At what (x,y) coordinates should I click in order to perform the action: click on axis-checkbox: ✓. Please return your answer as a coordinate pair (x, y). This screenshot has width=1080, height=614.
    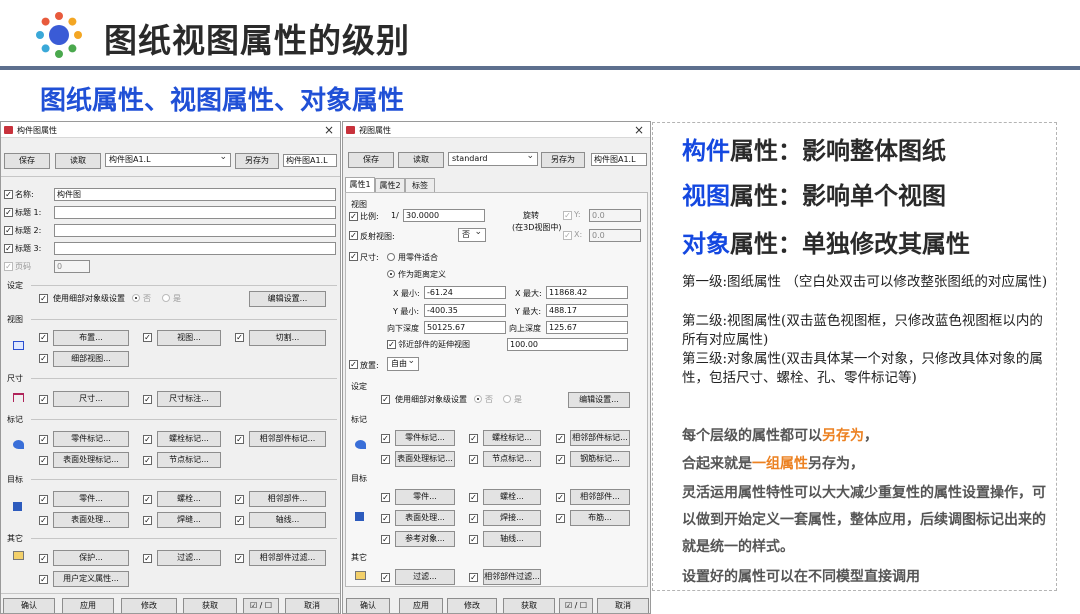
    Looking at the image, I should click on (473, 539).